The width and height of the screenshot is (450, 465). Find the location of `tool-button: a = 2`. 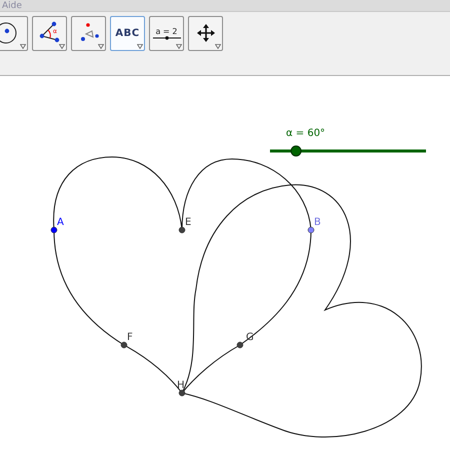

tool-button: a = 2 is located at coordinates (166, 33).